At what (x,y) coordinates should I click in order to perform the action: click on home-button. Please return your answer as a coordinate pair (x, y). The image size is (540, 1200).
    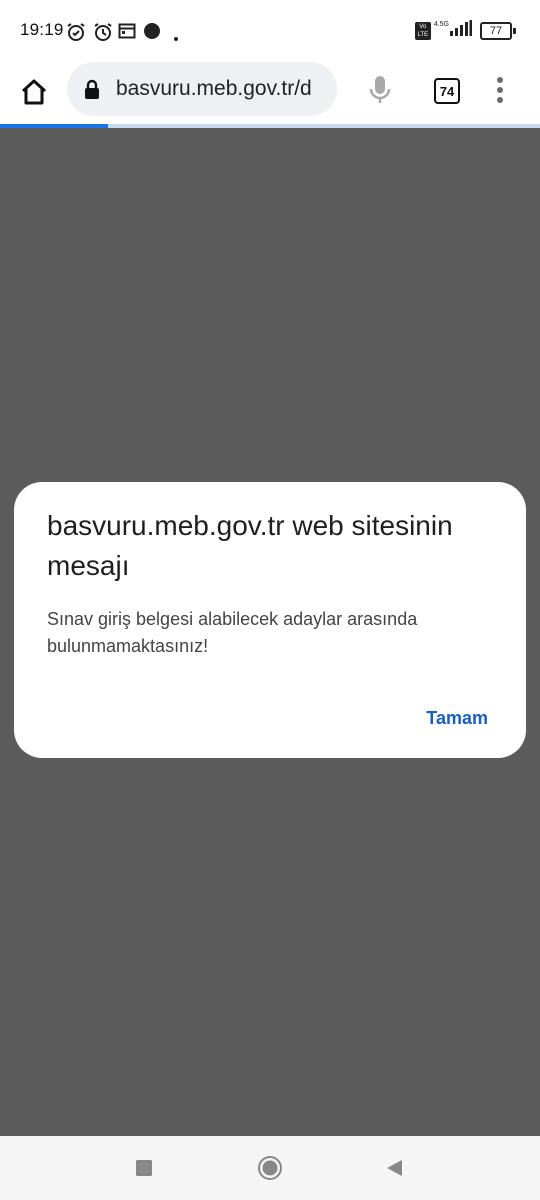
    Looking at the image, I should click on (34, 92).